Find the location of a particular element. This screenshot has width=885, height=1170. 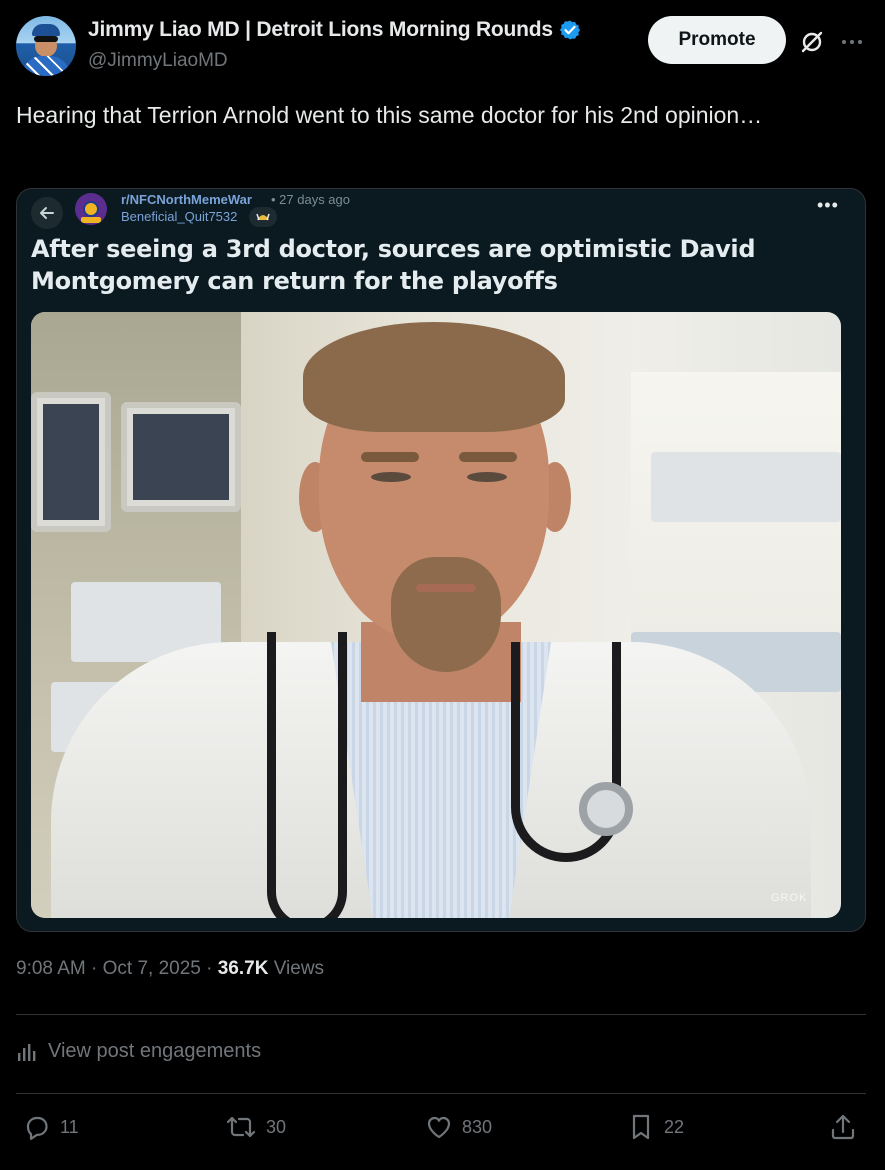

photo-goatee is located at coordinates (446, 614).